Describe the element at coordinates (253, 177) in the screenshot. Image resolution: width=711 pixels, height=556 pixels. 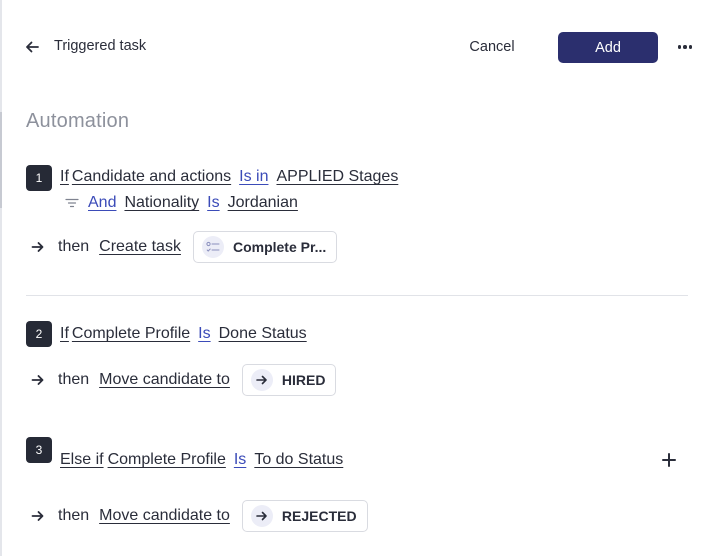
I see `condition-operator: Is in` at that location.